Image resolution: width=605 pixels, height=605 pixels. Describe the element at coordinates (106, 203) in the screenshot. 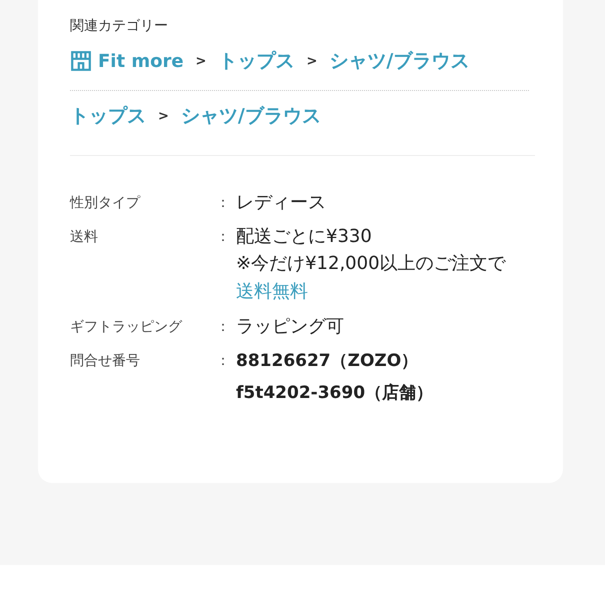

I see `spec-label: 性別タイプ` at that location.